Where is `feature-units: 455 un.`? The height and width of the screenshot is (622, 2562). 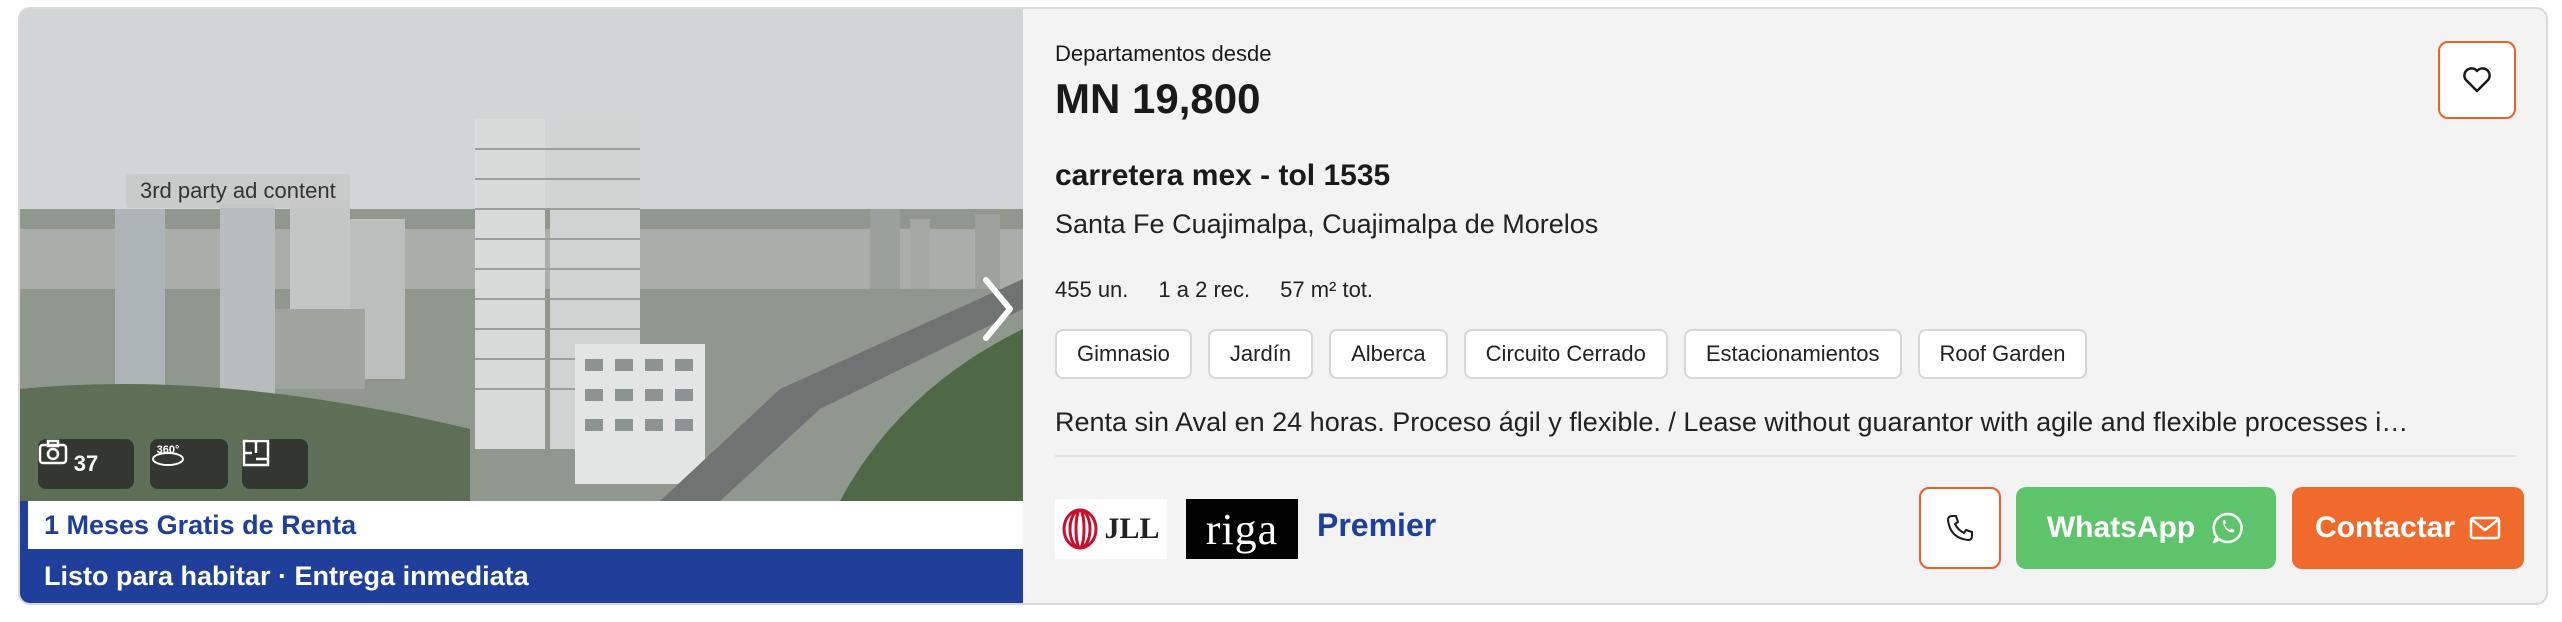
feature-units: 455 un. is located at coordinates (1092, 289).